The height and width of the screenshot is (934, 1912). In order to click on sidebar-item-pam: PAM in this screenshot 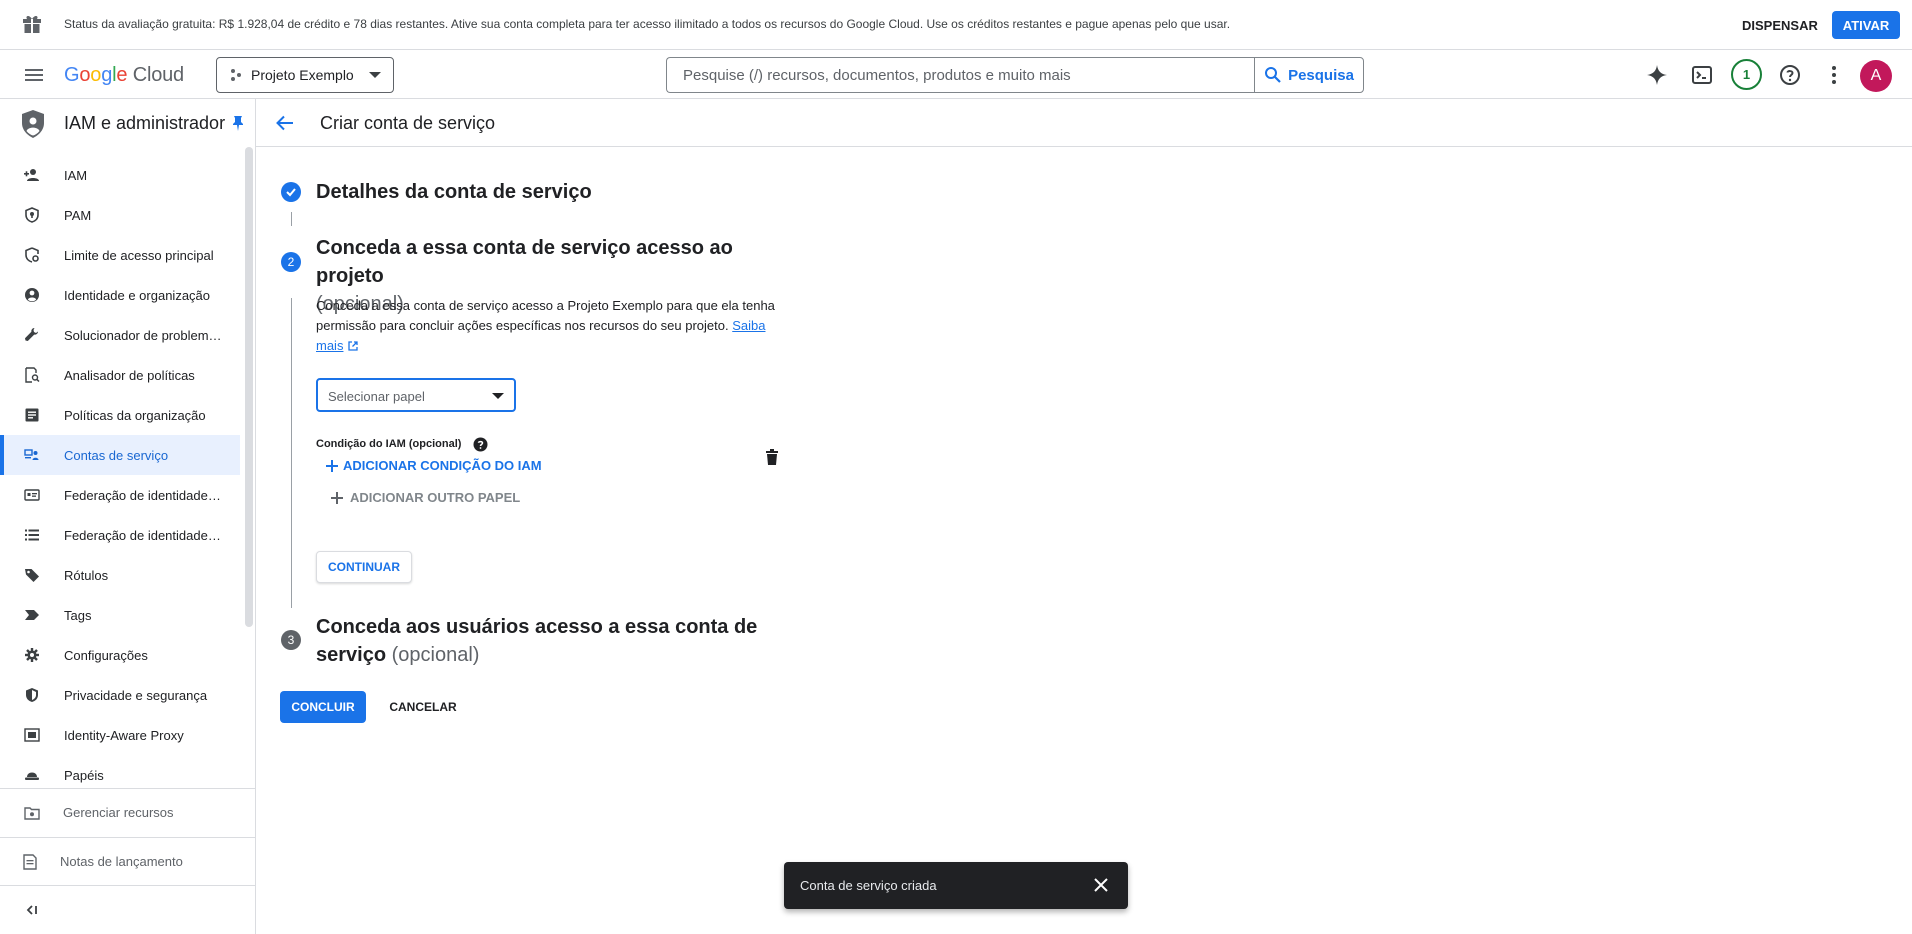, I will do `click(120, 215)`.